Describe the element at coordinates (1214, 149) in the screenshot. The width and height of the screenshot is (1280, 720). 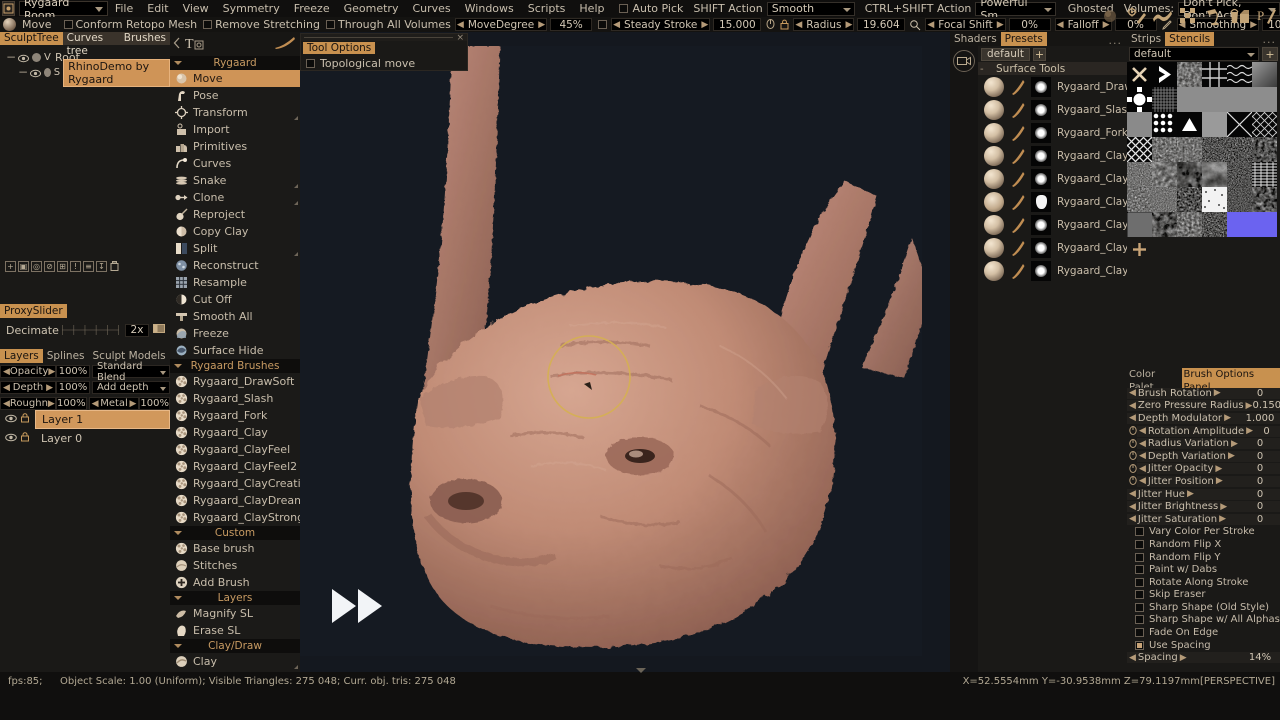
I see `dark-speckle-stencil` at that location.